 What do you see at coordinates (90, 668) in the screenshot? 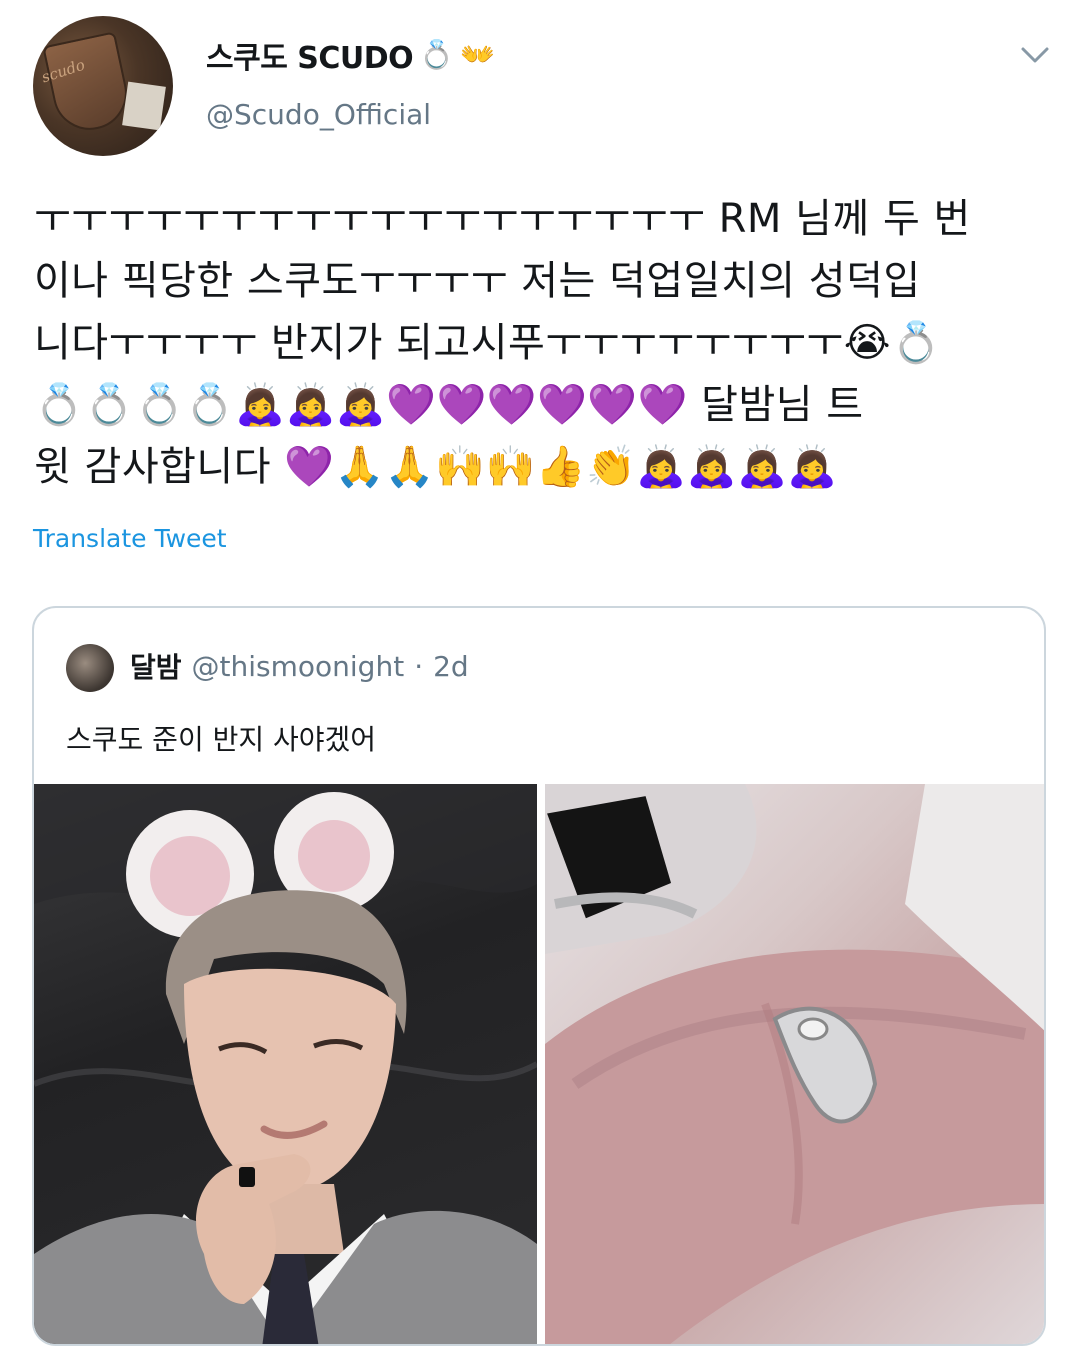
I see `quoted-author-avatar` at bounding box center [90, 668].